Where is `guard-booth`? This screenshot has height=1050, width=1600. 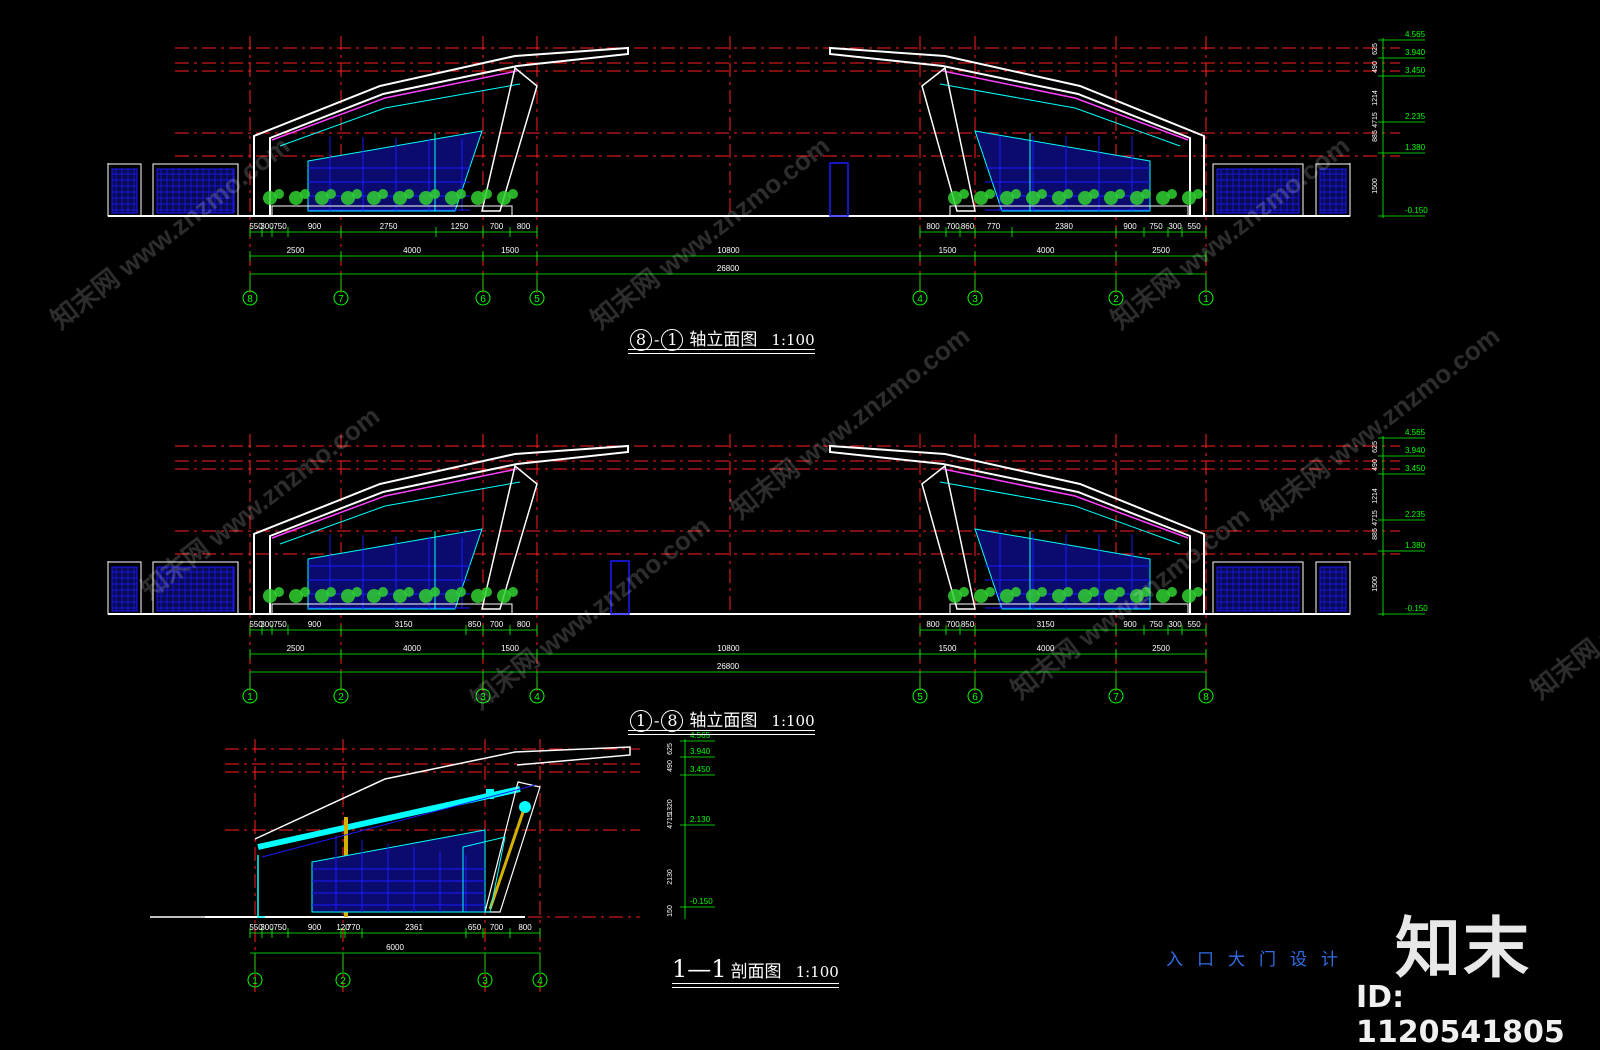
guard-booth is located at coordinates (839, 189).